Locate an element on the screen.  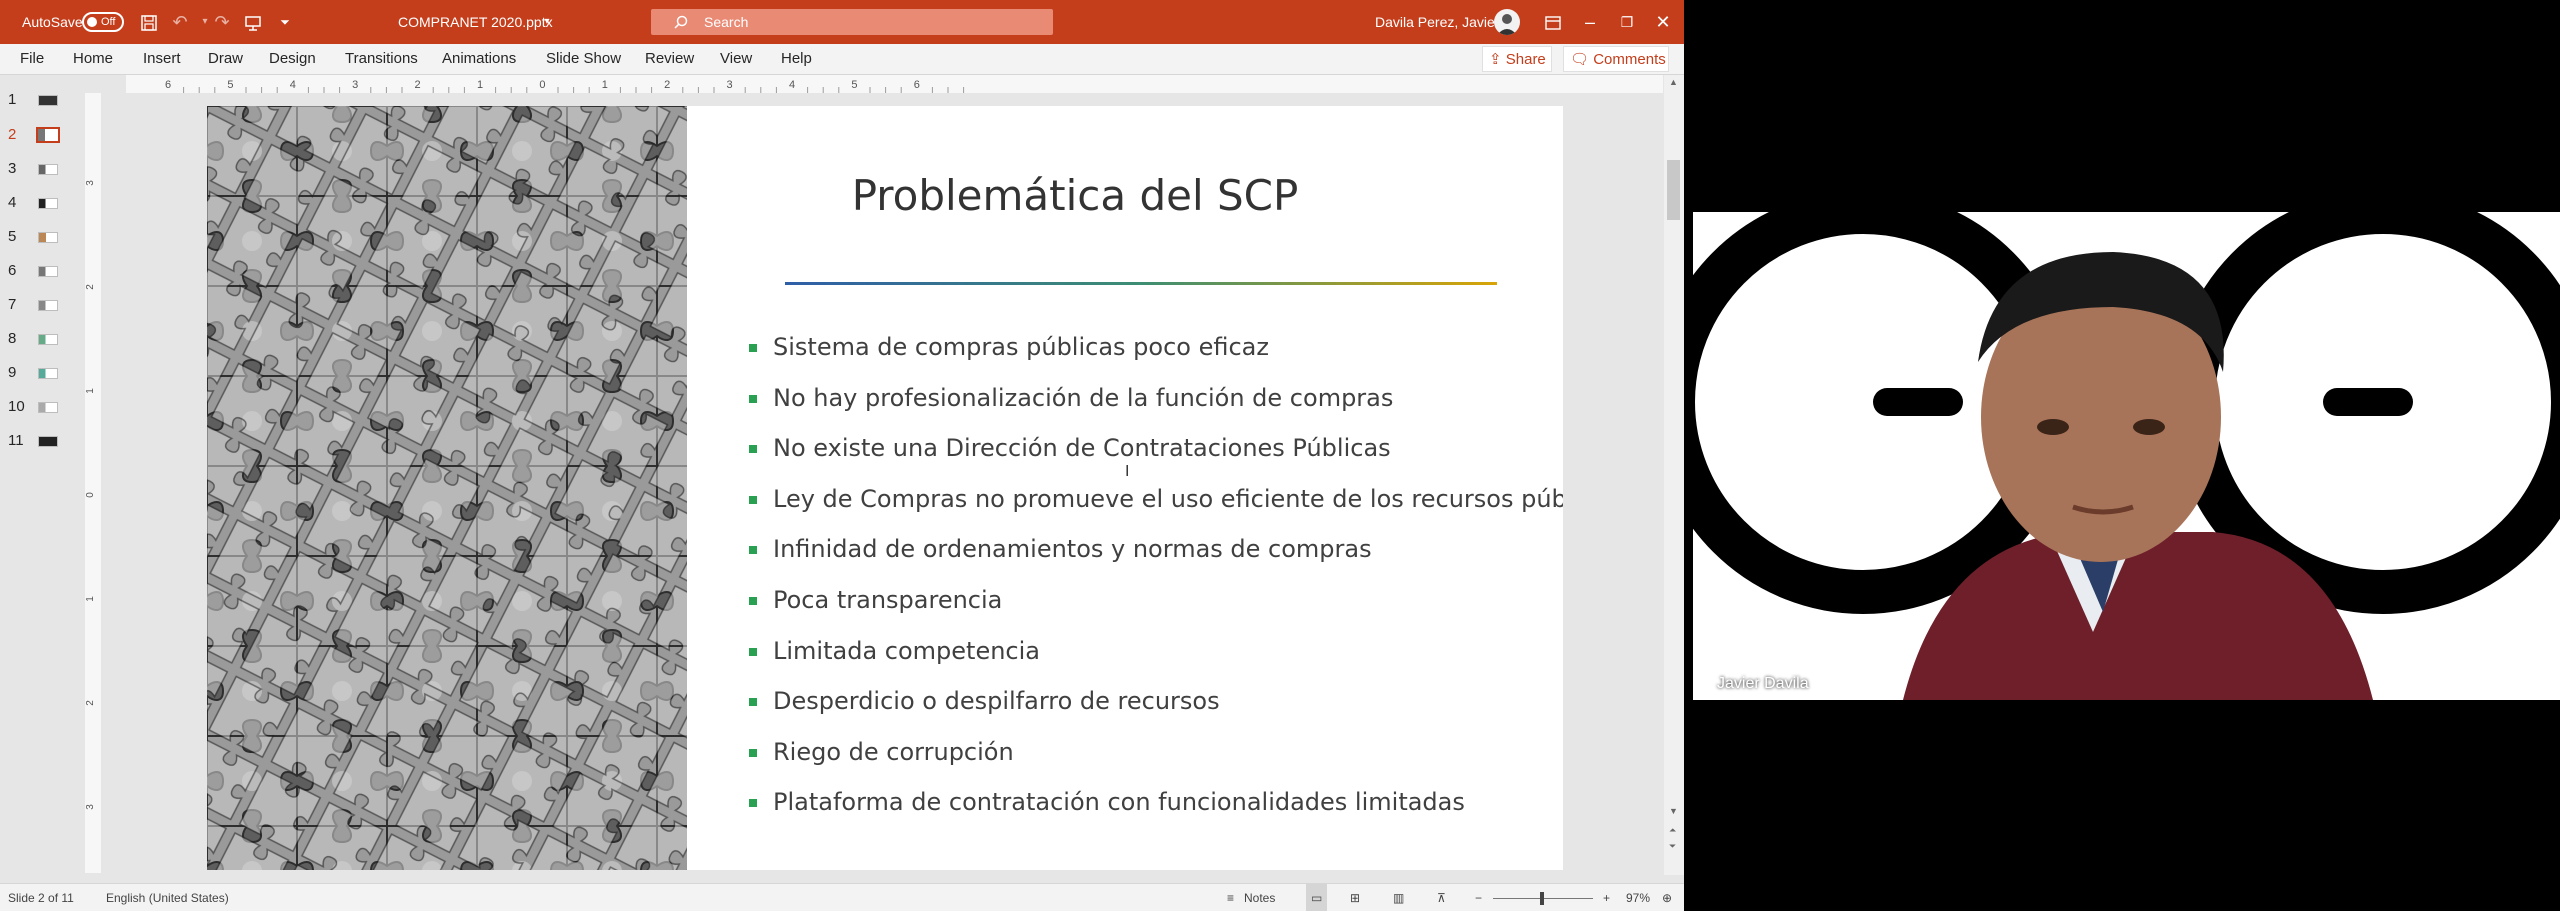
tab-view: View is located at coordinates (736, 59).